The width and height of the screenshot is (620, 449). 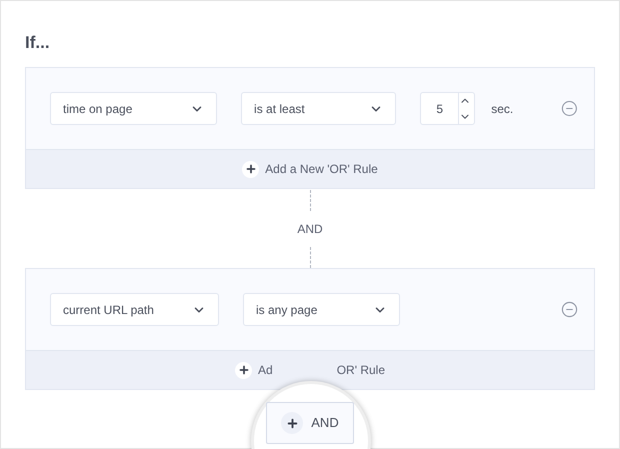 I want to click on dropdown: is at least, so click(x=318, y=108).